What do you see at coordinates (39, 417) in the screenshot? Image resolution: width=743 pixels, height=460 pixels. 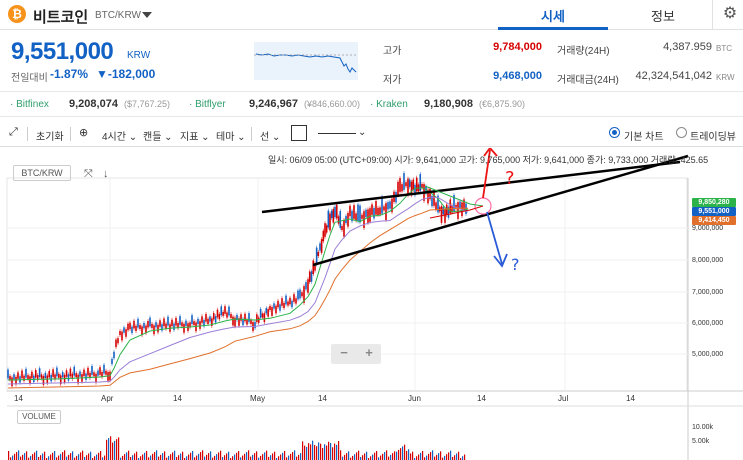 I see `volume-tag: VOLUME` at bounding box center [39, 417].